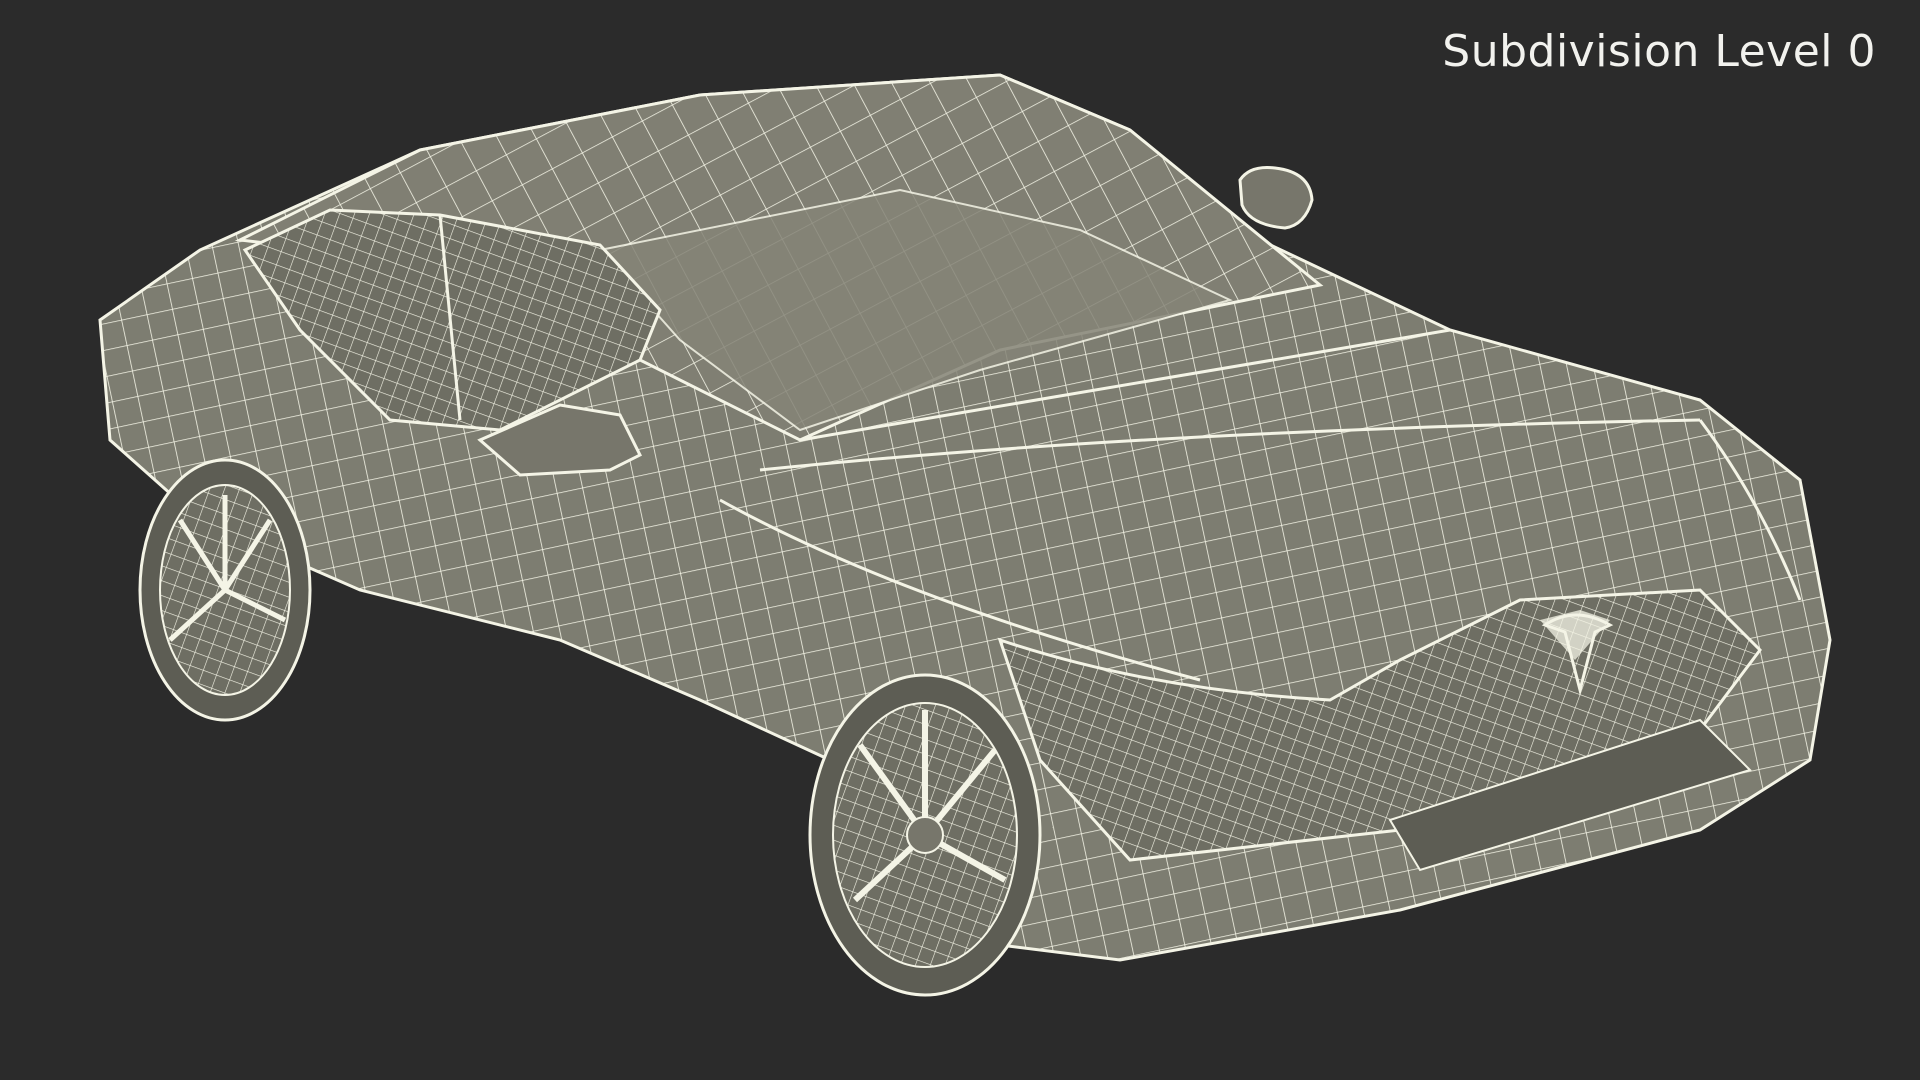  Describe the element at coordinates (1659, 51) in the screenshot. I see `subdivision-level-label: Subdivision Level 0` at that location.